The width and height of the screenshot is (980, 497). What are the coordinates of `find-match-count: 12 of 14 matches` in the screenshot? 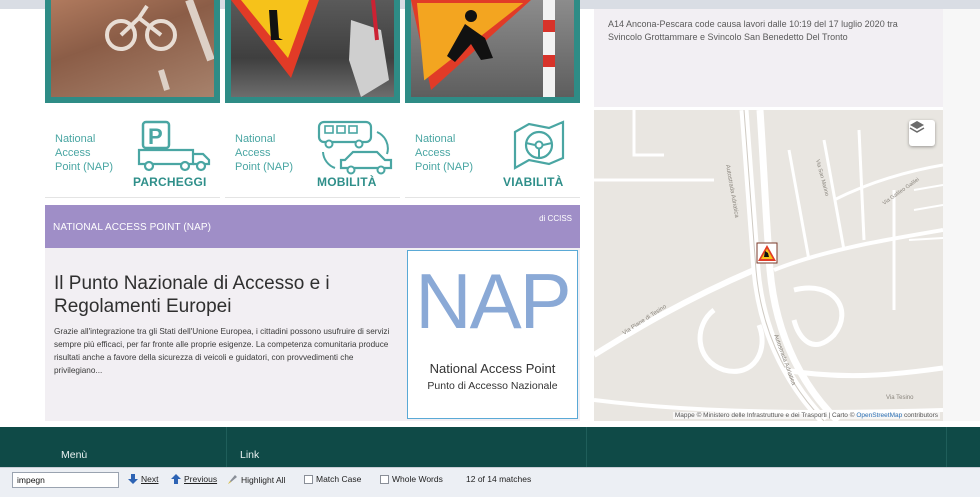 It's located at (499, 479).